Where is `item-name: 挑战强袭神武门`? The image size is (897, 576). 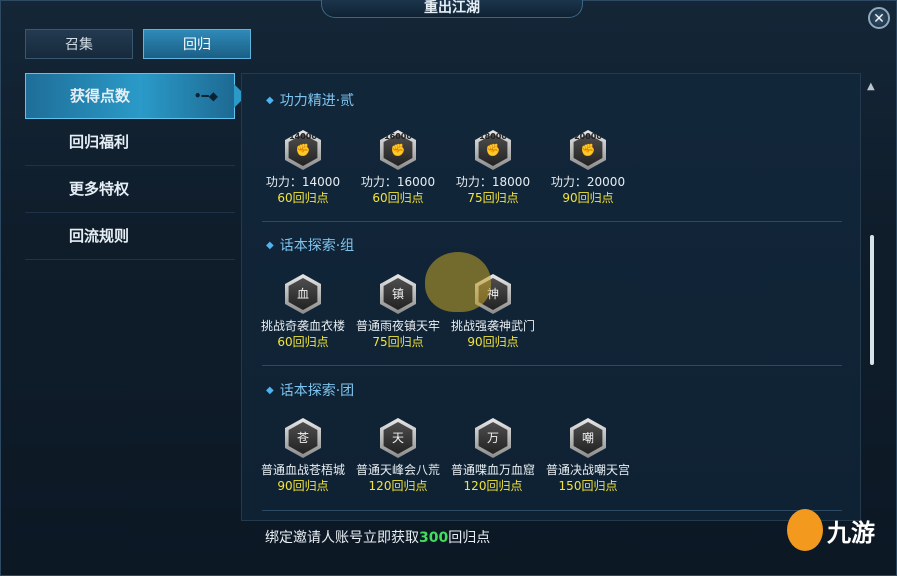 item-name: 挑战强袭神武门 is located at coordinates (492, 326).